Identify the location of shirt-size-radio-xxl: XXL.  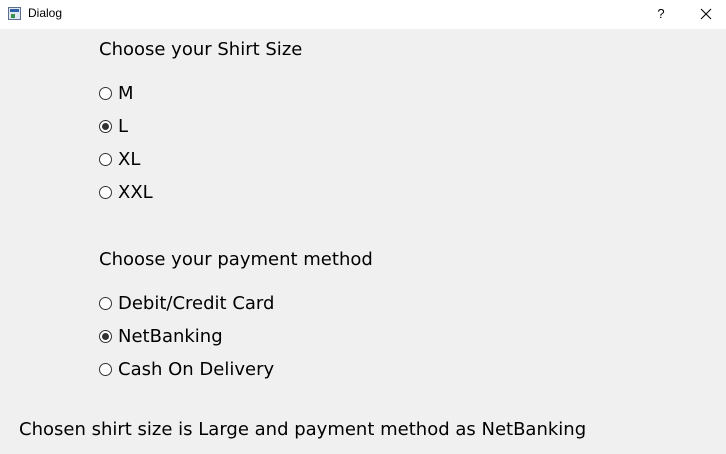
(126, 192).